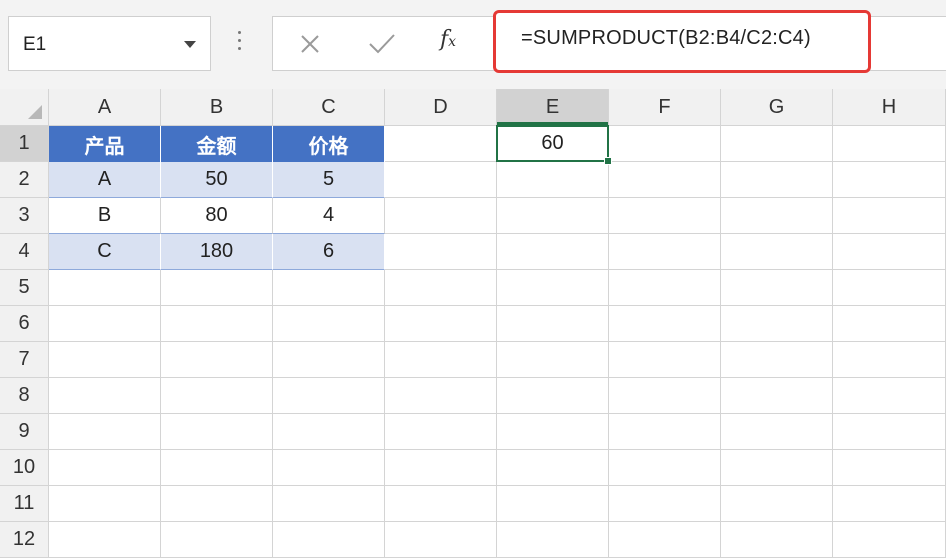 Image resolution: width=946 pixels, height=558 pixels. What do you see at coordinates (553, 468) in the screenshot?
I see `cell-e10` at bounding box center [553, 468].